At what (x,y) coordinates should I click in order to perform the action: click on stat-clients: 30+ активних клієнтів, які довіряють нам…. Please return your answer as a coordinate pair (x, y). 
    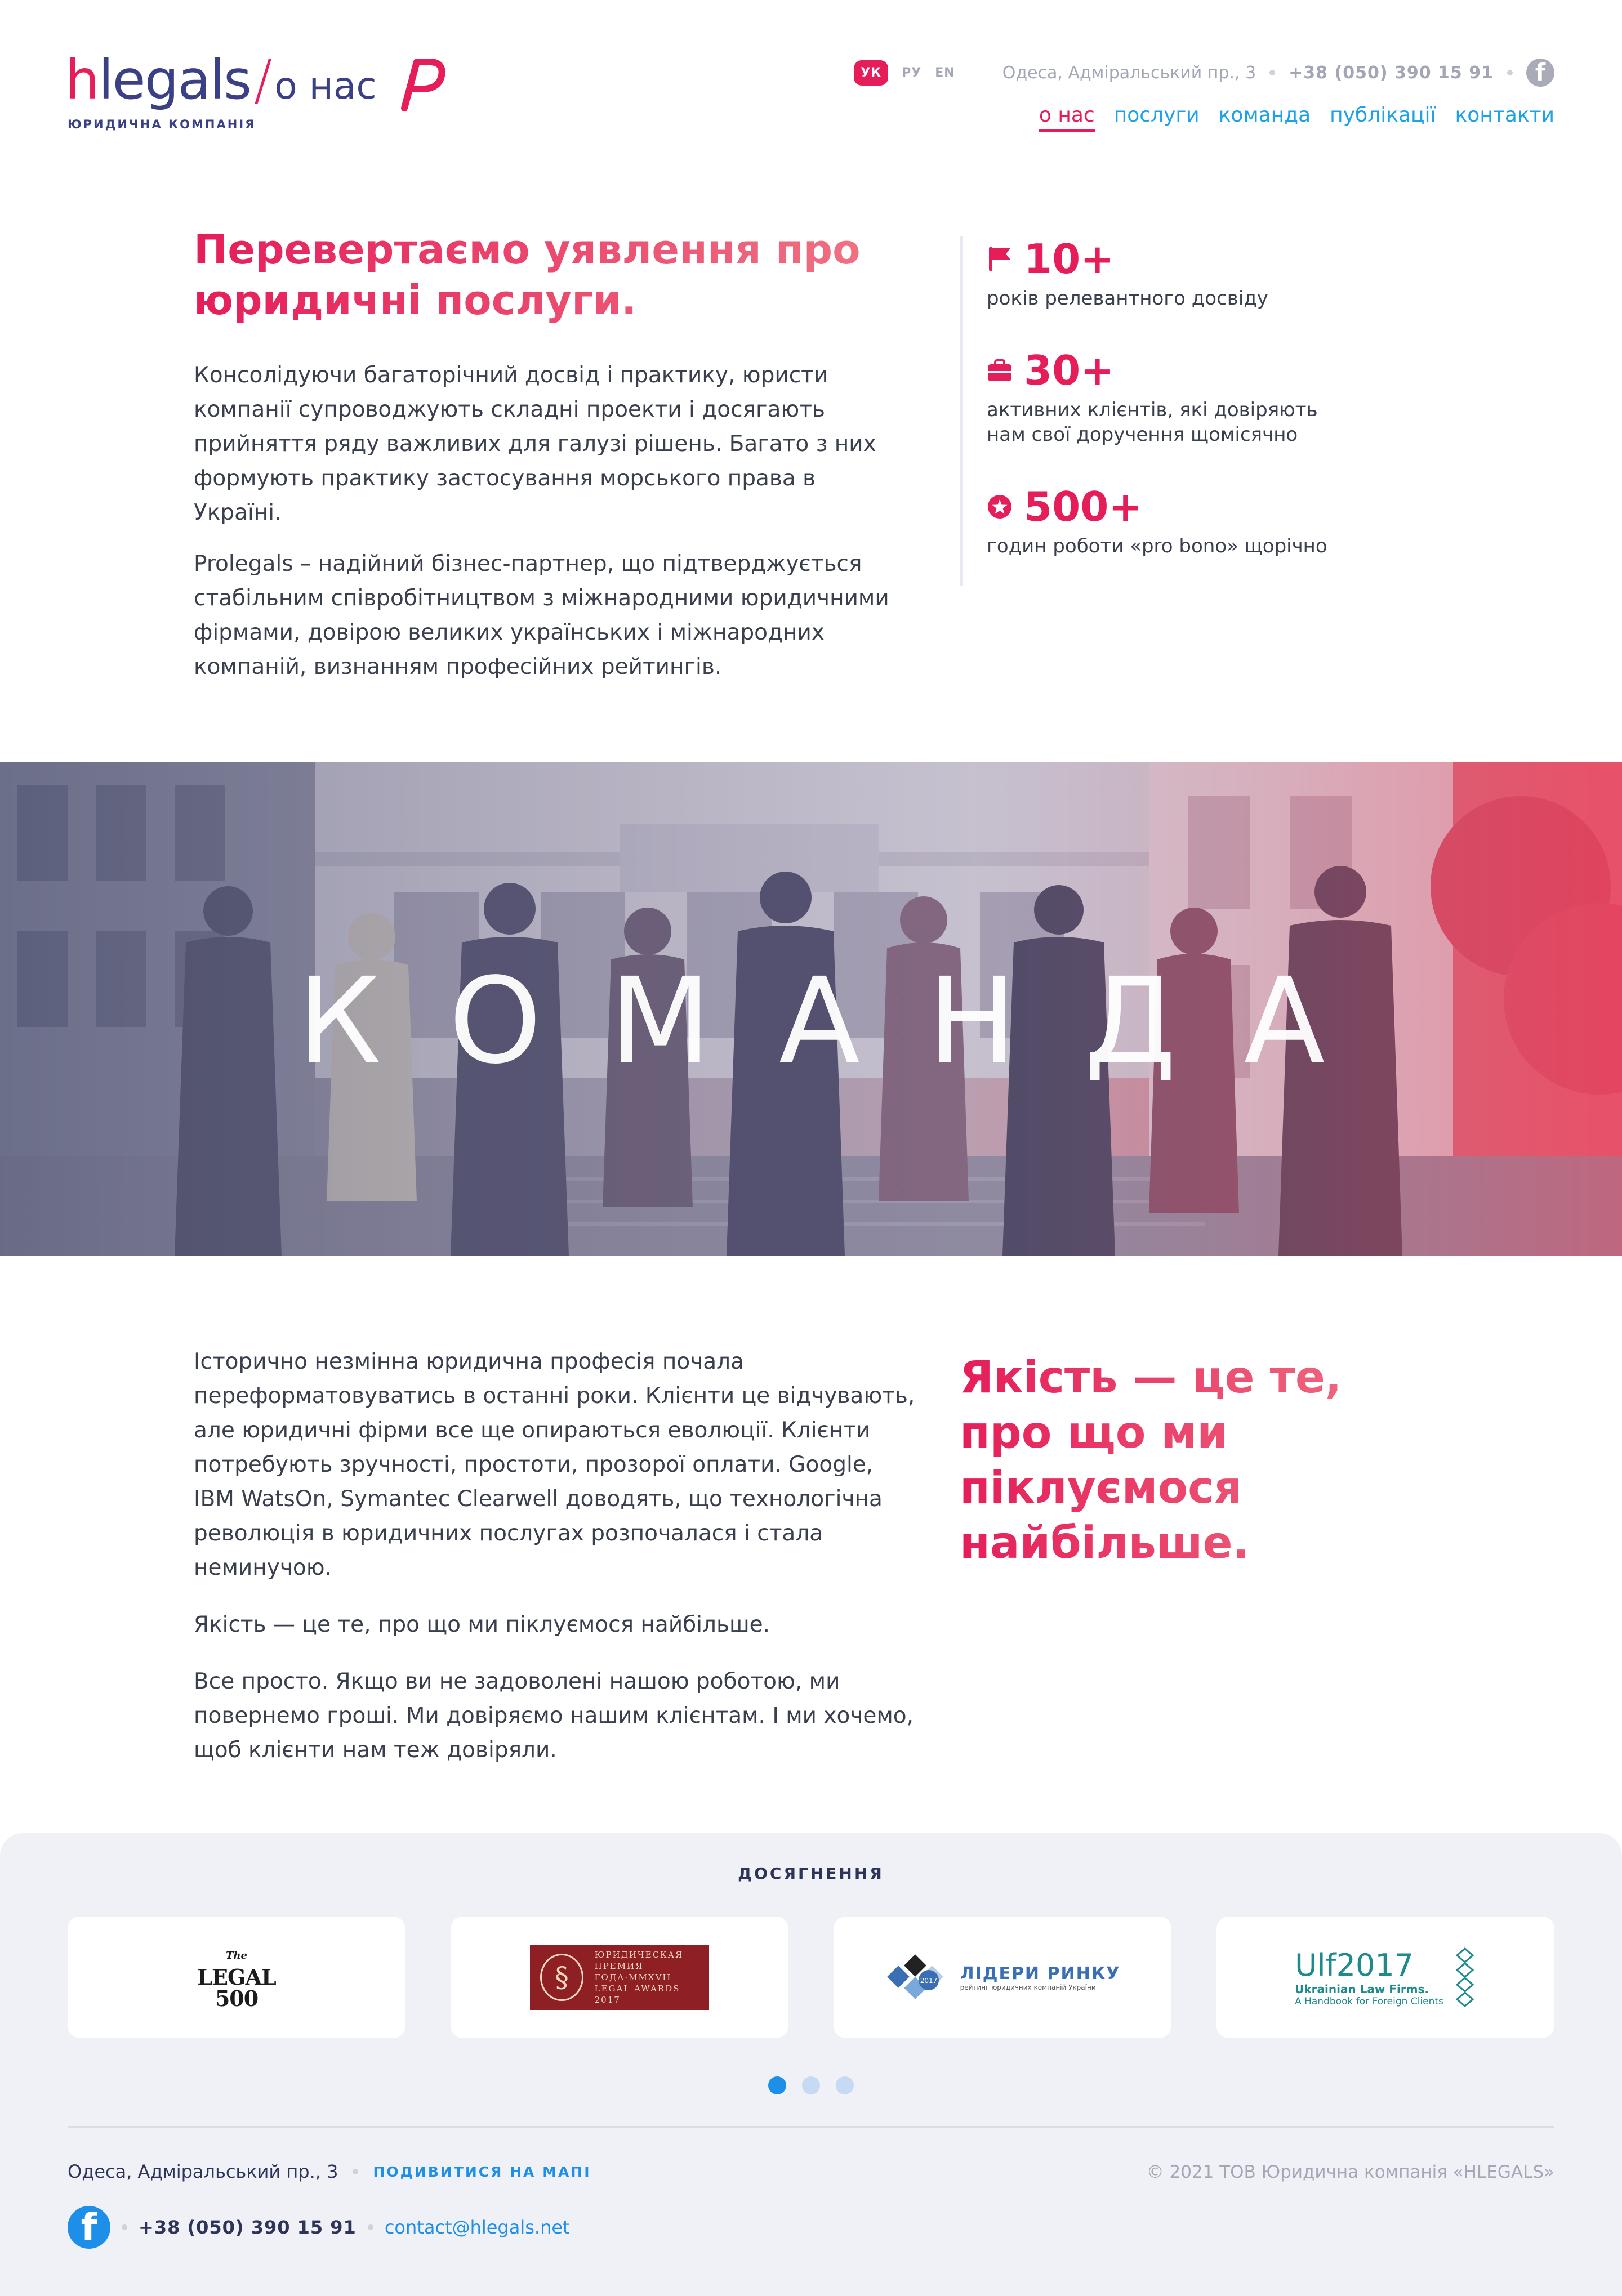
    Looking at the image, I should click on (1170, 397).